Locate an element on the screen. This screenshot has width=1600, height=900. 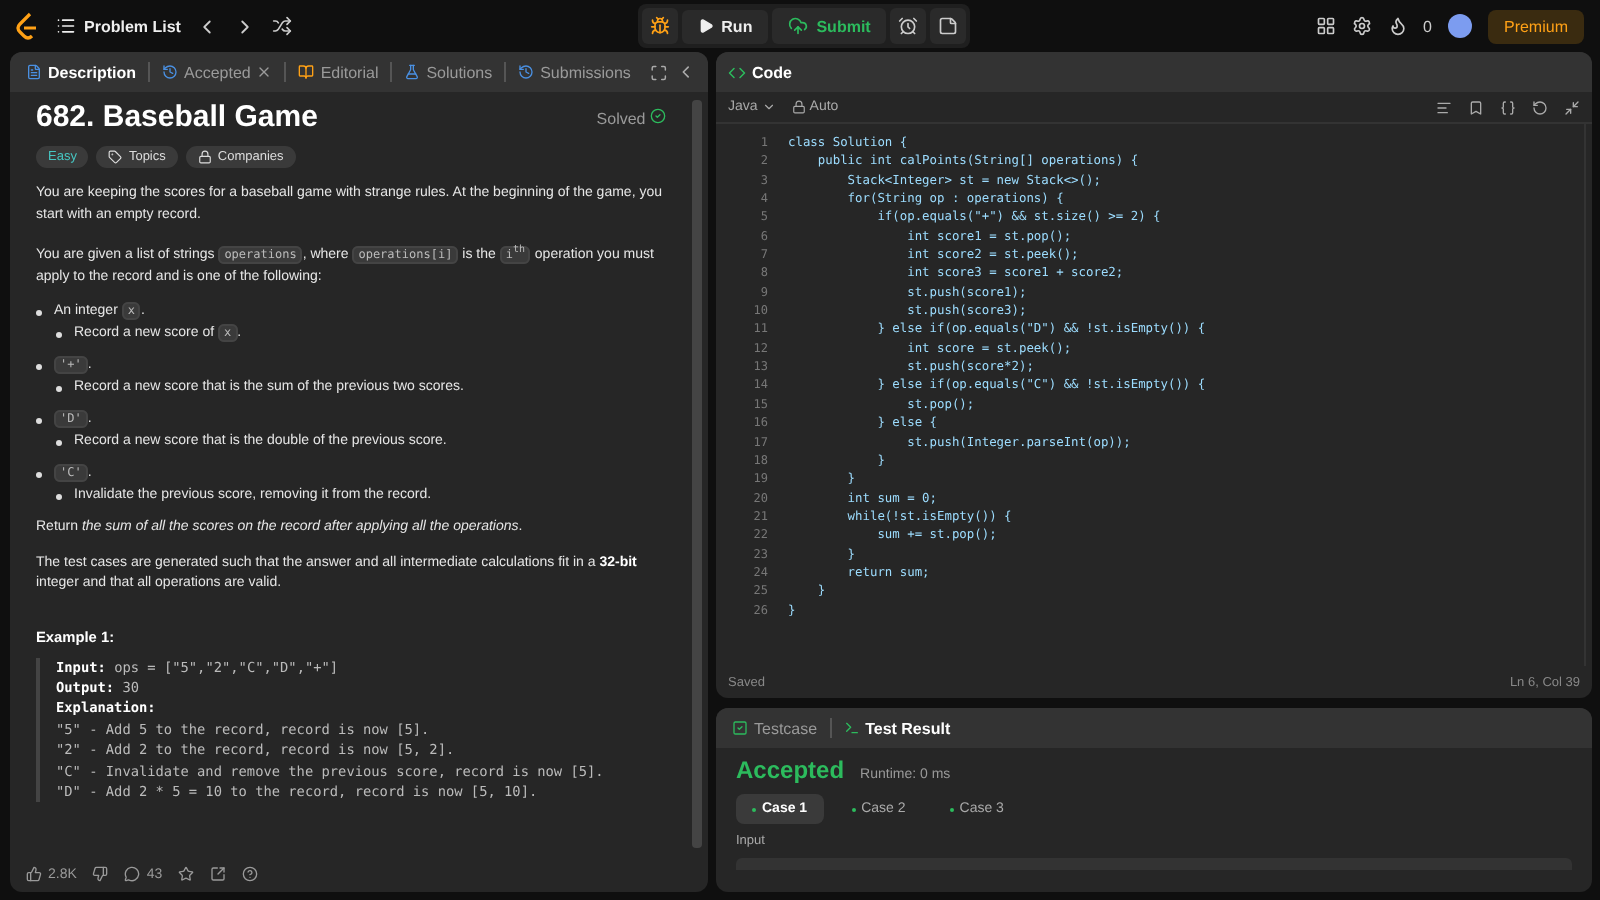
share-icon is located at coordinates (218, 874).